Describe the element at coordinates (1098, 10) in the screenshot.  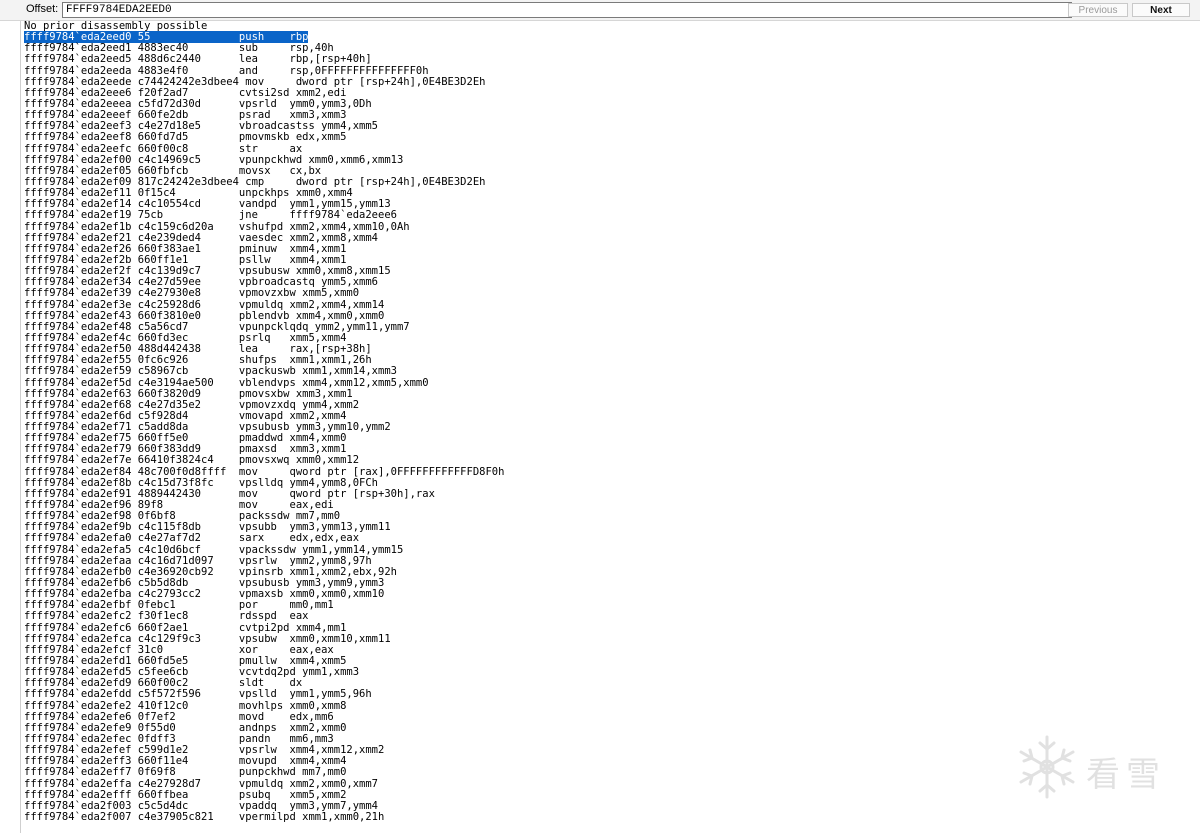
I see `previous-button: Previous` at that location.